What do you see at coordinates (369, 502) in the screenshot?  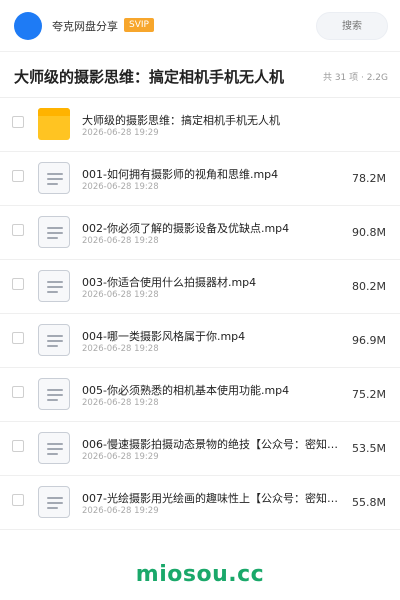 I see `item-size: 55.8M` at bounding box center [369, 502].